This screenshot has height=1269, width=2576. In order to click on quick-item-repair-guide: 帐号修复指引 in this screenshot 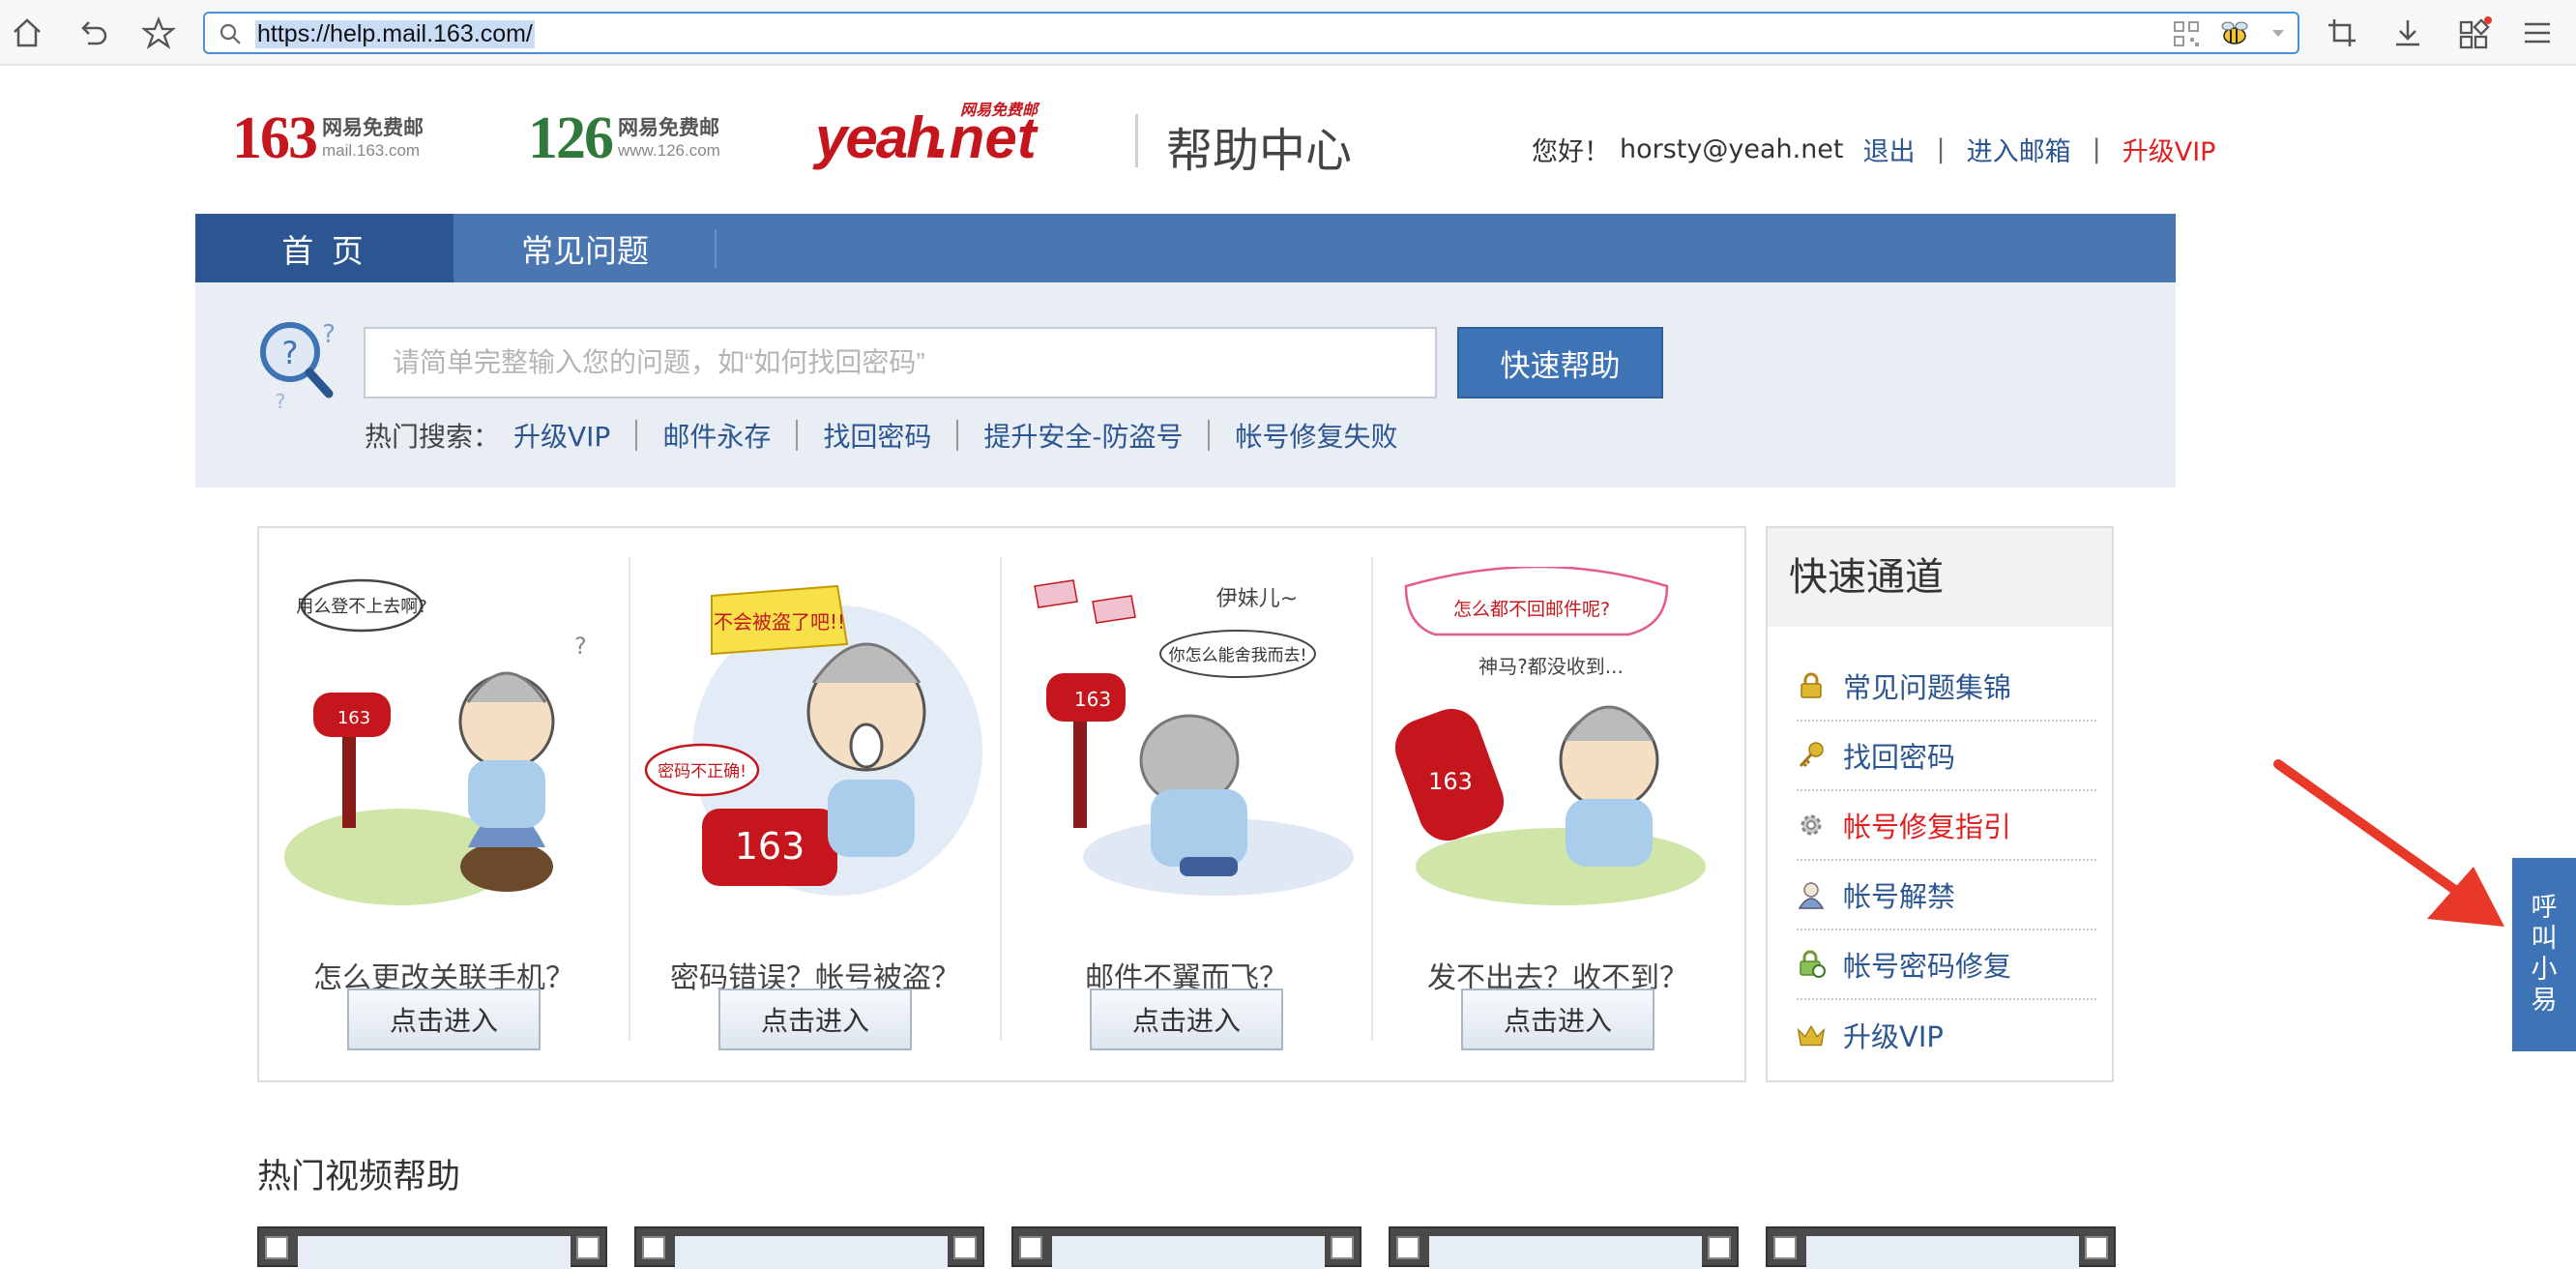, I will do `click(1946, 826)`.